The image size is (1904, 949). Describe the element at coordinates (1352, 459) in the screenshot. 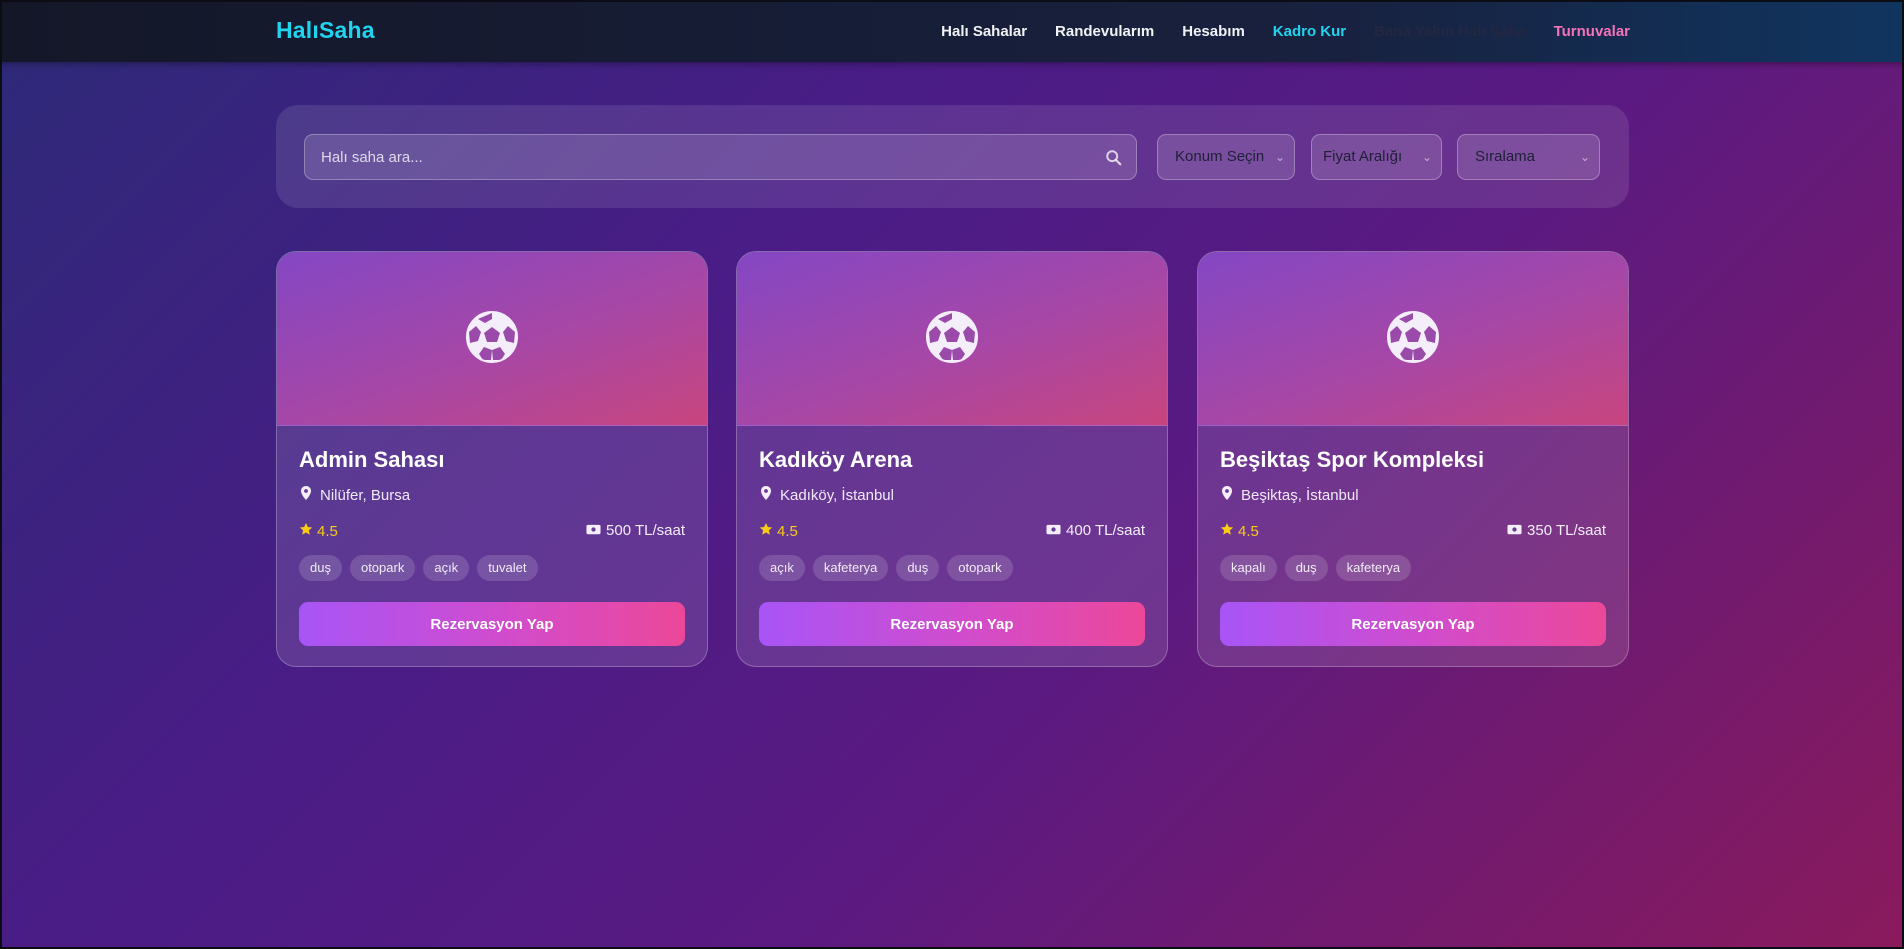

I see `venue-name: Beşiktaş Spor Kompleksi` at that location.